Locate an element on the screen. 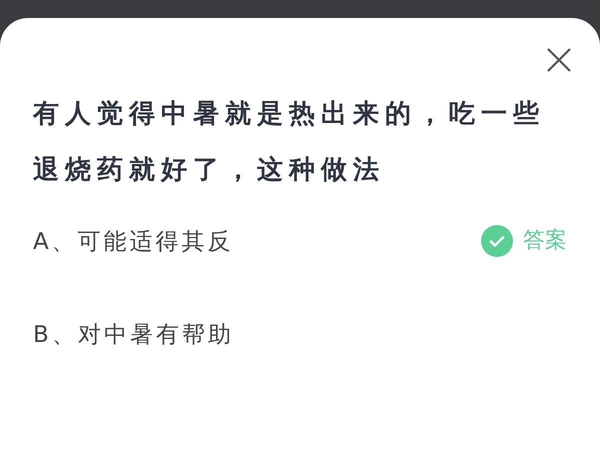 The height and width of the screenshot is (470, 600). answer-option: B、对中暑有帮助 is located at coordinates (133, 334).